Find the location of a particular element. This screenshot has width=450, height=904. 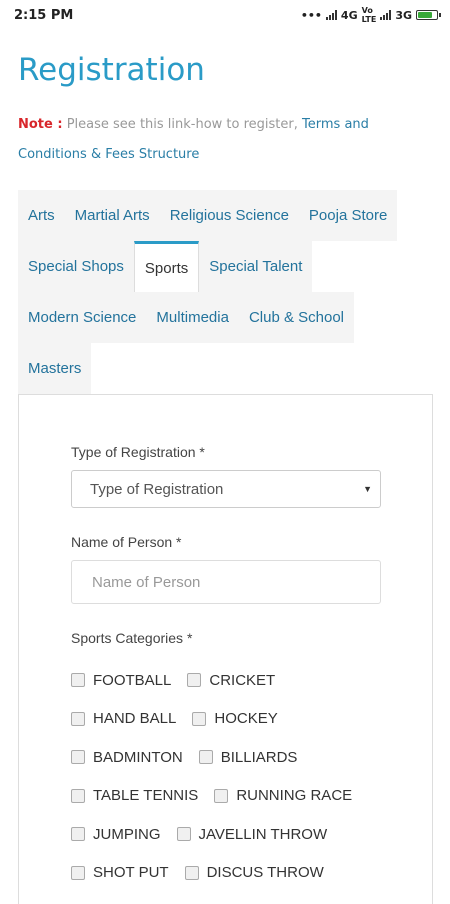

tab-pooja-store: Pooja Store is located at coordinates (348, 215).